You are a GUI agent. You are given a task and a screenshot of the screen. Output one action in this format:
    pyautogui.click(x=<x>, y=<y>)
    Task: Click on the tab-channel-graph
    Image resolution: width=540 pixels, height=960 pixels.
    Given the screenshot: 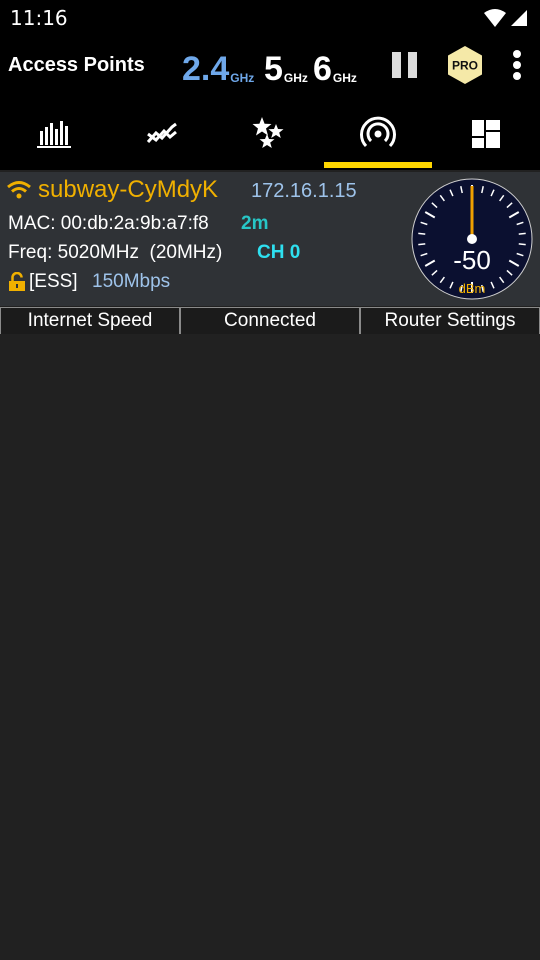 What is the action you would take?
    pyautogui.click(x=54, y=134)
    